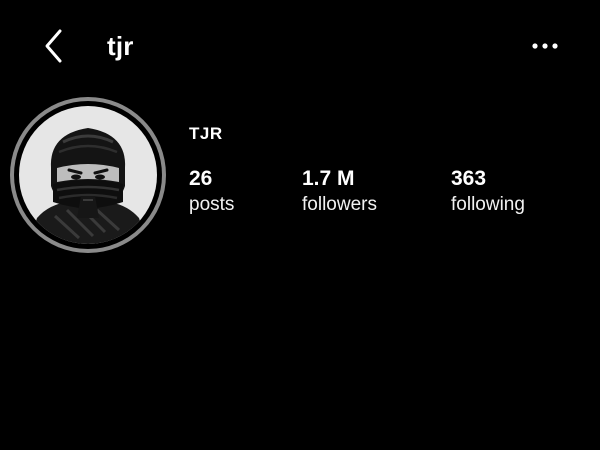 The image size is (600, 450). What do you see at coordinates (328, 178) in the screenshot?
I see `followers-count: 1.7 M` at bounding box center [328, 178].